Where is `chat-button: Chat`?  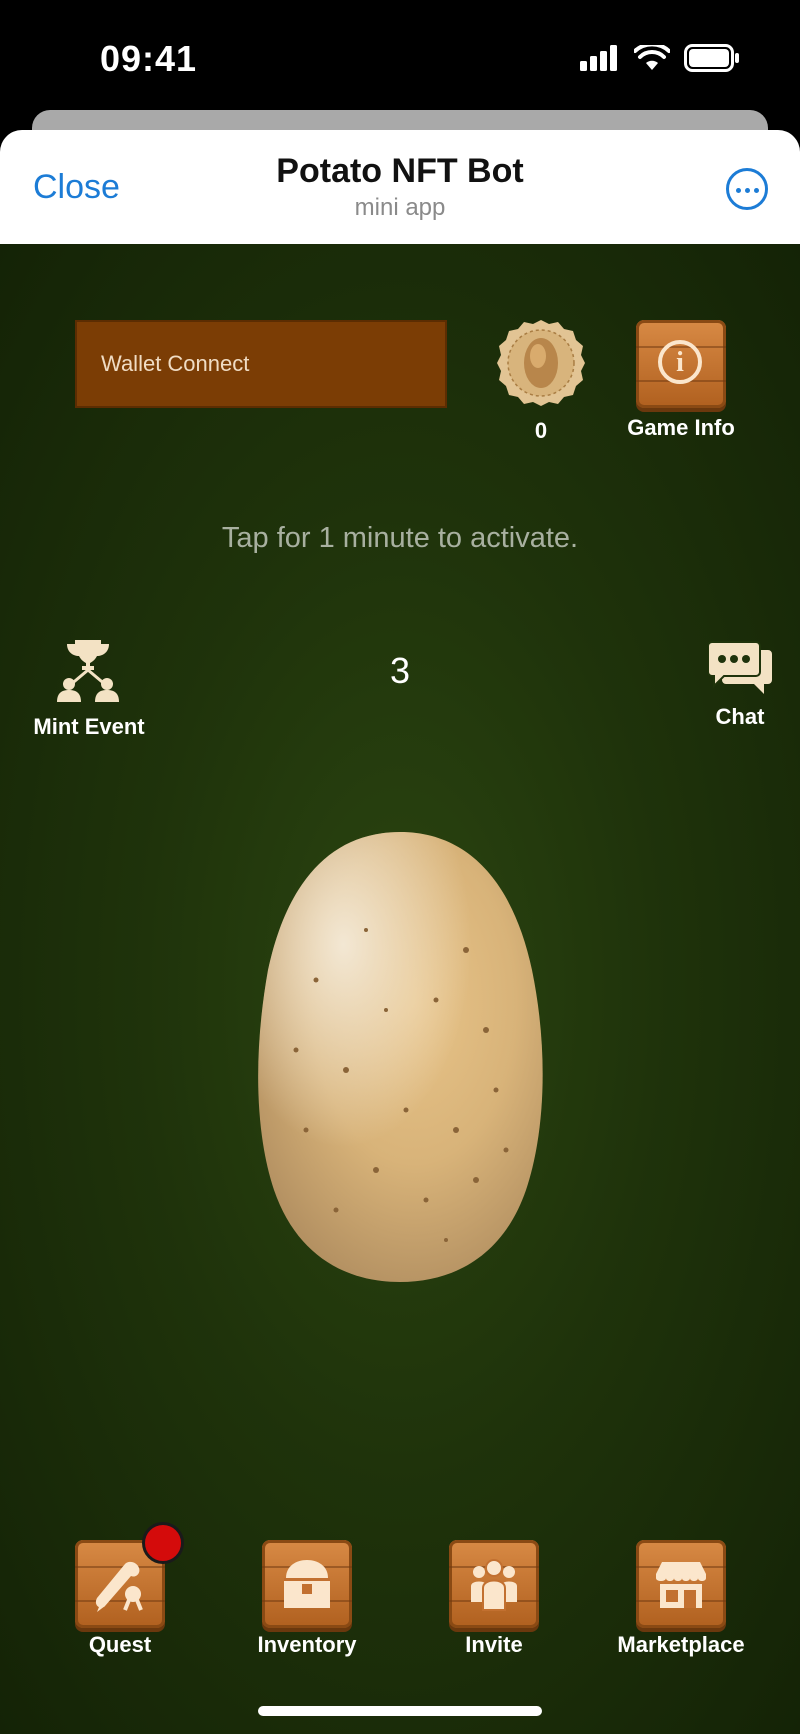
chat-button: Chat is located at coordinates (740, 688).